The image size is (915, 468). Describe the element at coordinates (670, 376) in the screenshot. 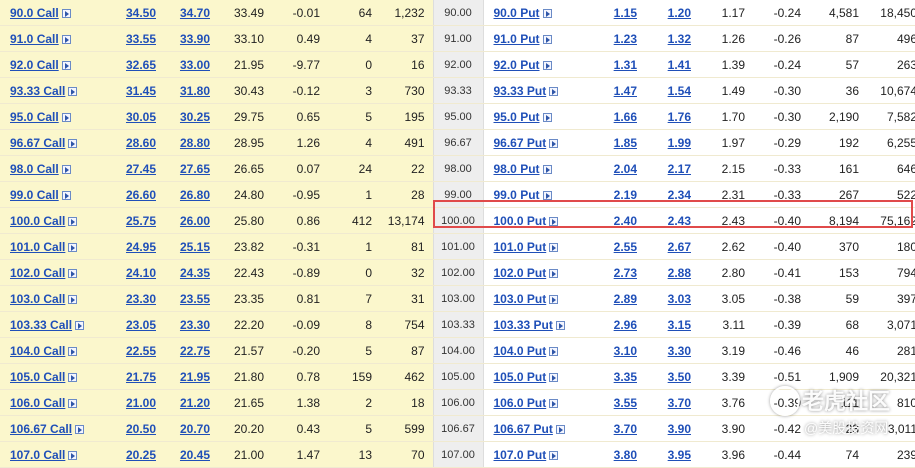

I see `put-ask-cell: 3.50` at that location.